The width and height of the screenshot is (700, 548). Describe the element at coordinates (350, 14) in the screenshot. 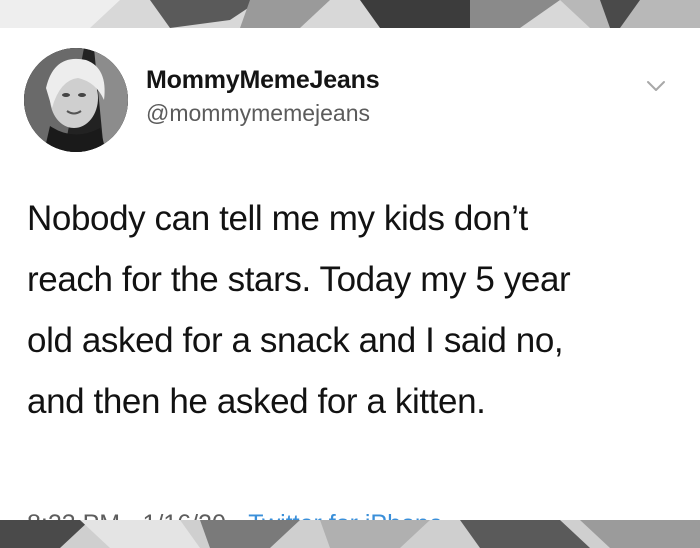

I see `background-fur-top` at that location.